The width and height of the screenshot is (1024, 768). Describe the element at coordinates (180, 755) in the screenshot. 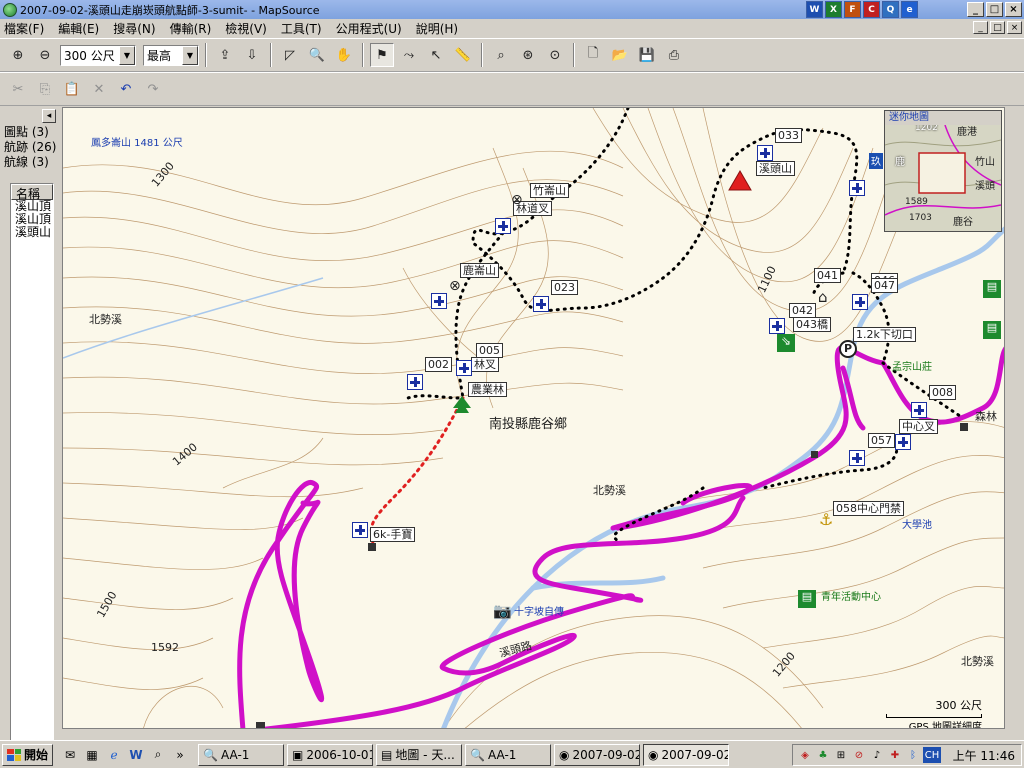

I see `more-icon: »` at that location.